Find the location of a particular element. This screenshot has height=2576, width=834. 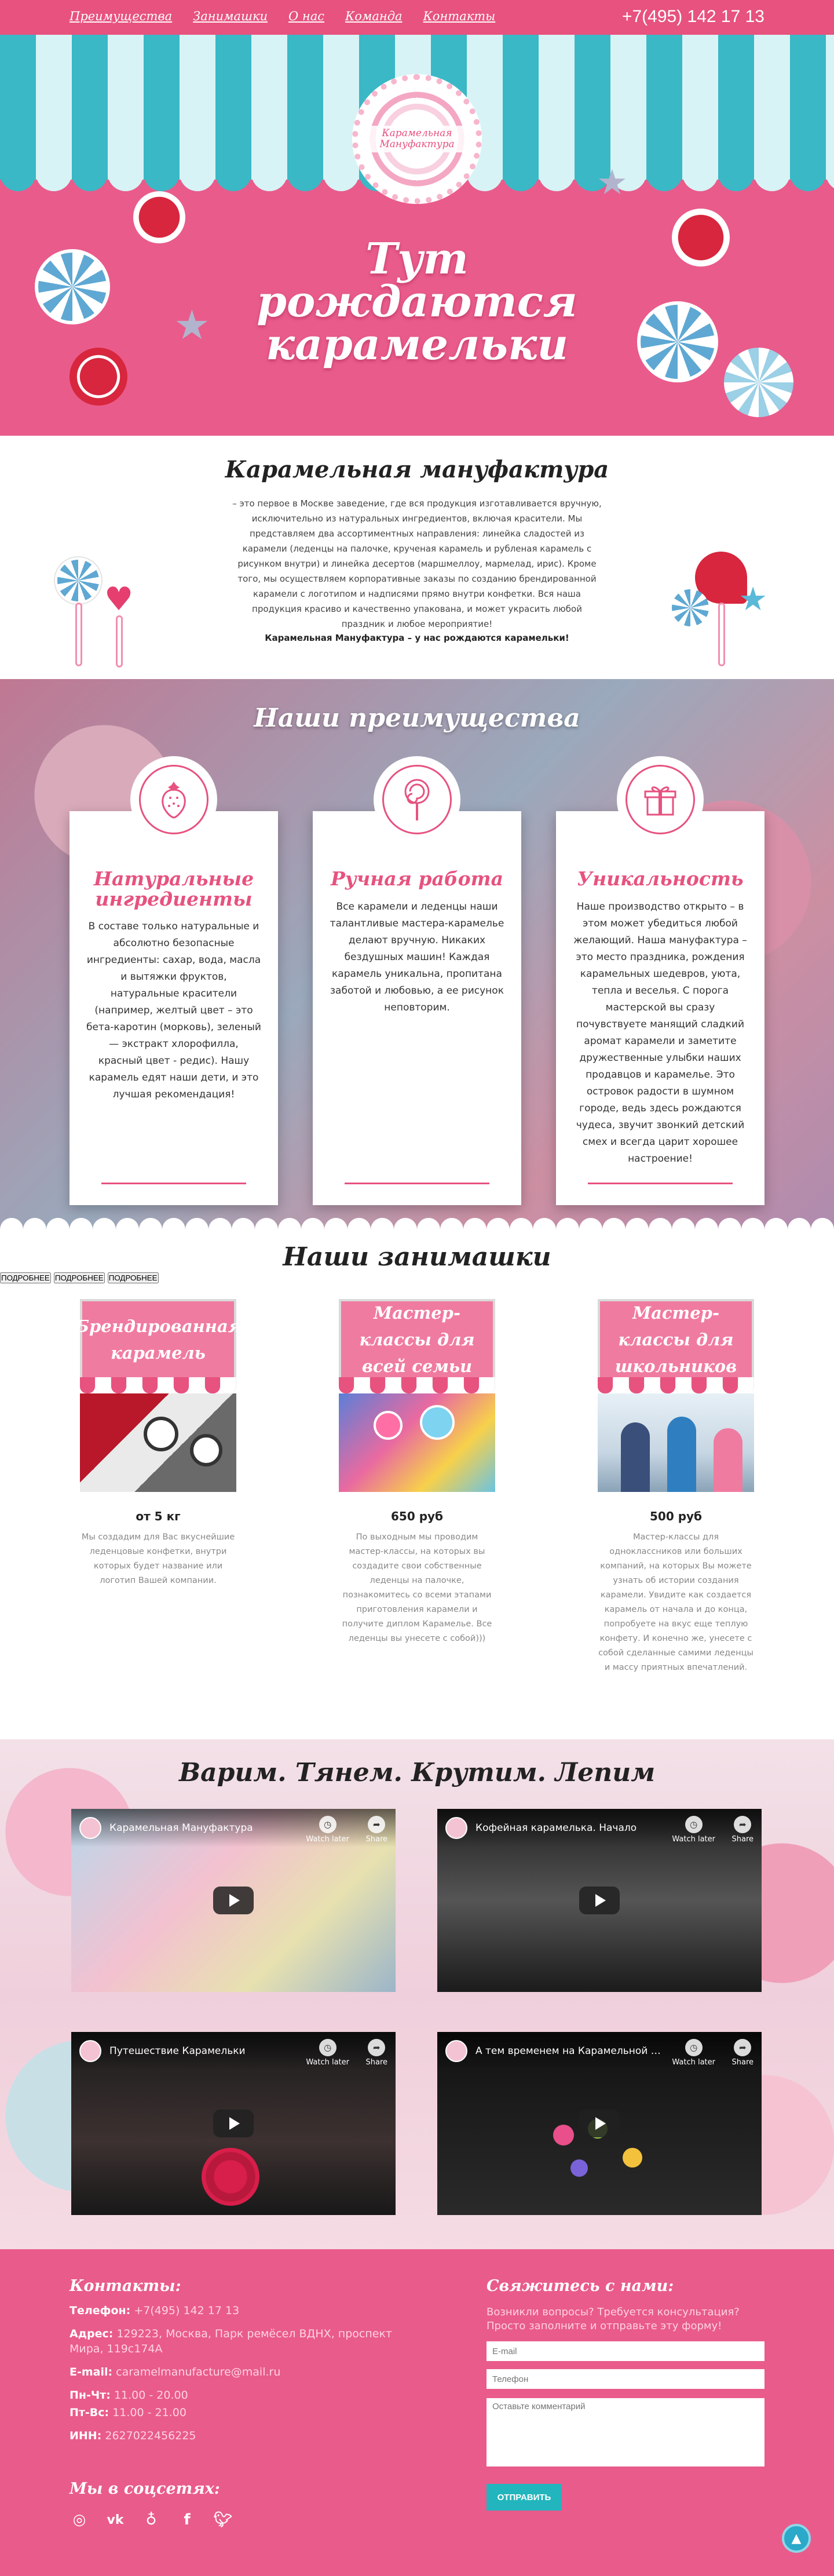

nav-link-advantages: Преимущества is located at coordinates (121, 16).